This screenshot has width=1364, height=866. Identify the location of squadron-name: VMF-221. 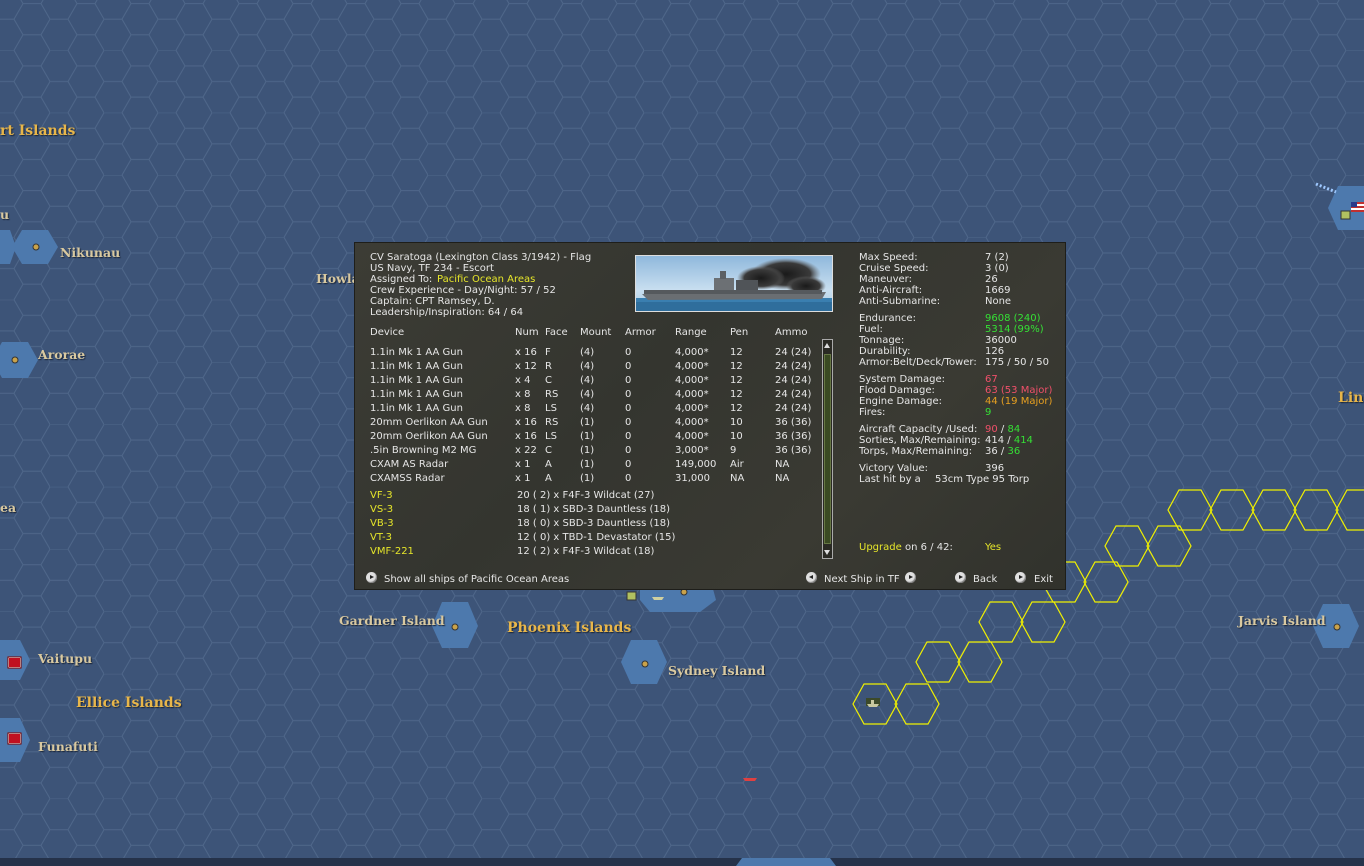
(392, 551).